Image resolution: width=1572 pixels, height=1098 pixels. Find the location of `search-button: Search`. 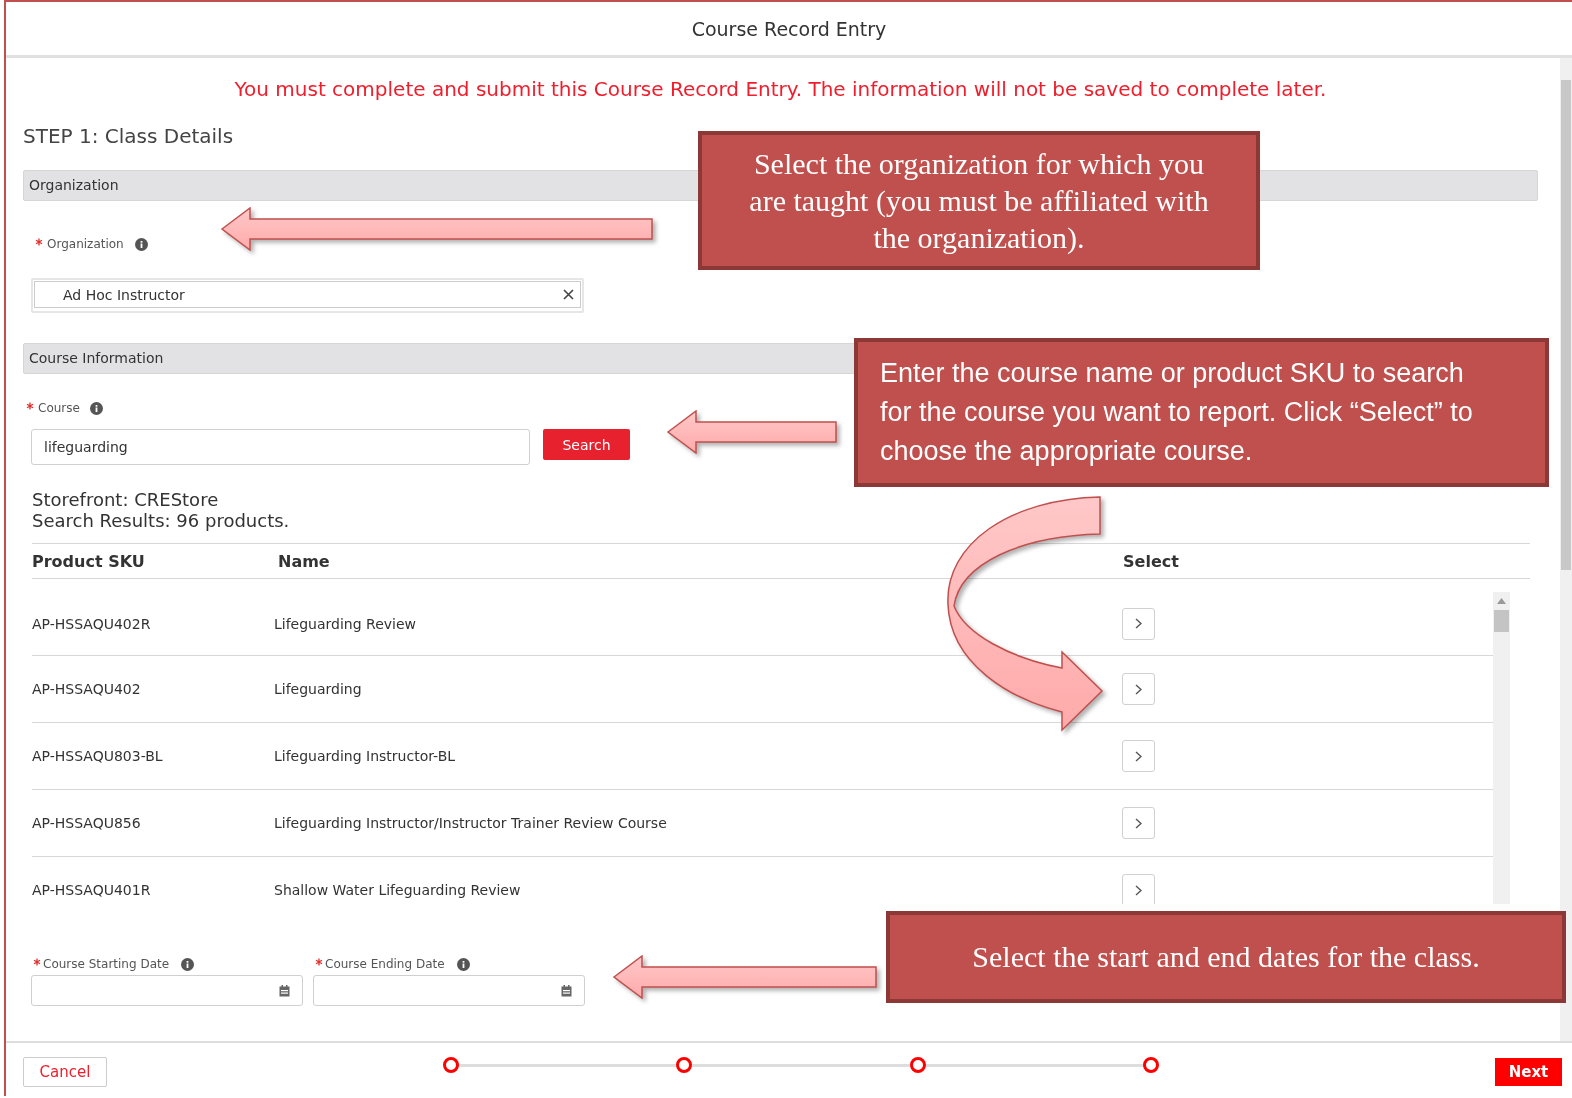

search-button: Search is located at coordinates (586, 444).